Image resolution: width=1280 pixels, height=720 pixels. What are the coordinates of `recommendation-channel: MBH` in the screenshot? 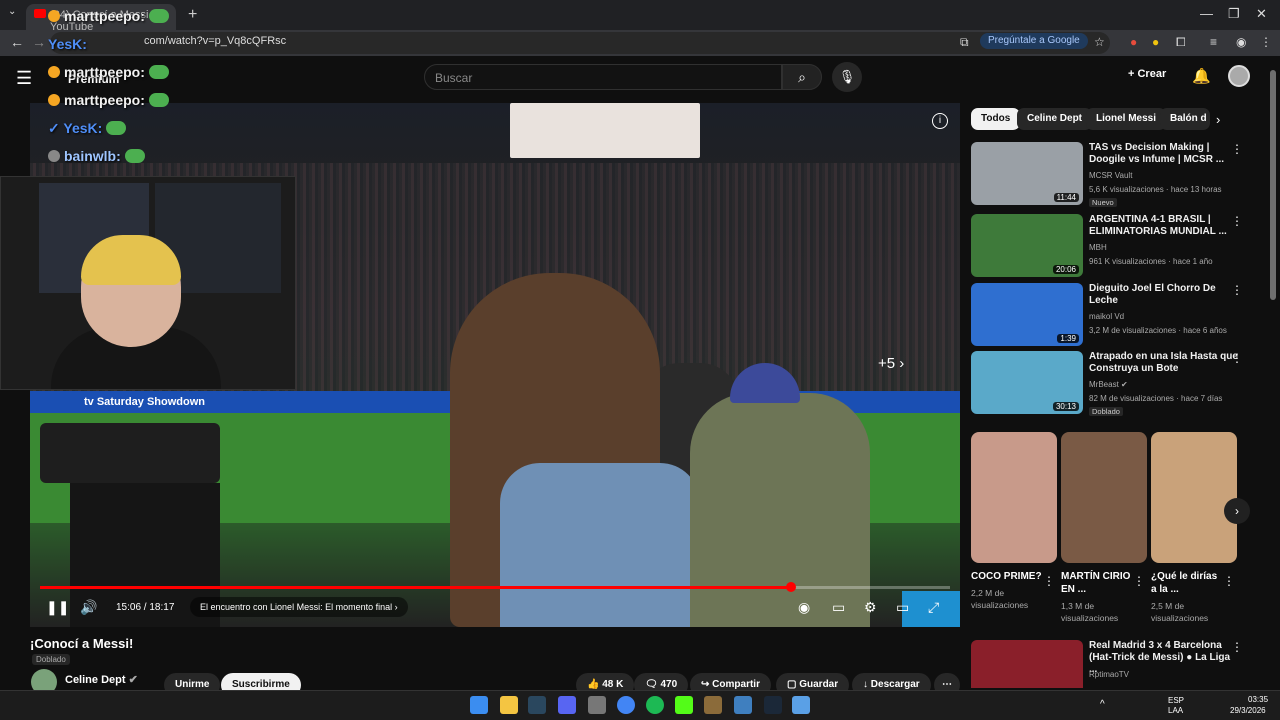 It's located at (1098, 247).